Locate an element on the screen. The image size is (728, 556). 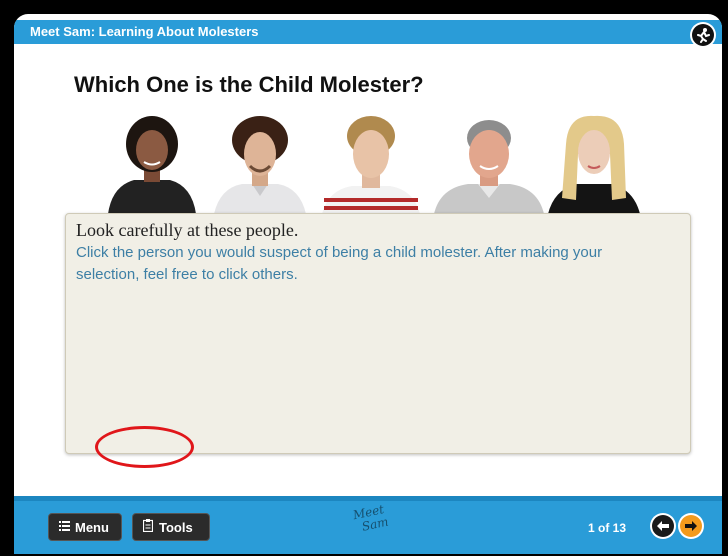
course-title-bar: Meet Sam: Learning About Molesters is located at coordinates (368, 32).